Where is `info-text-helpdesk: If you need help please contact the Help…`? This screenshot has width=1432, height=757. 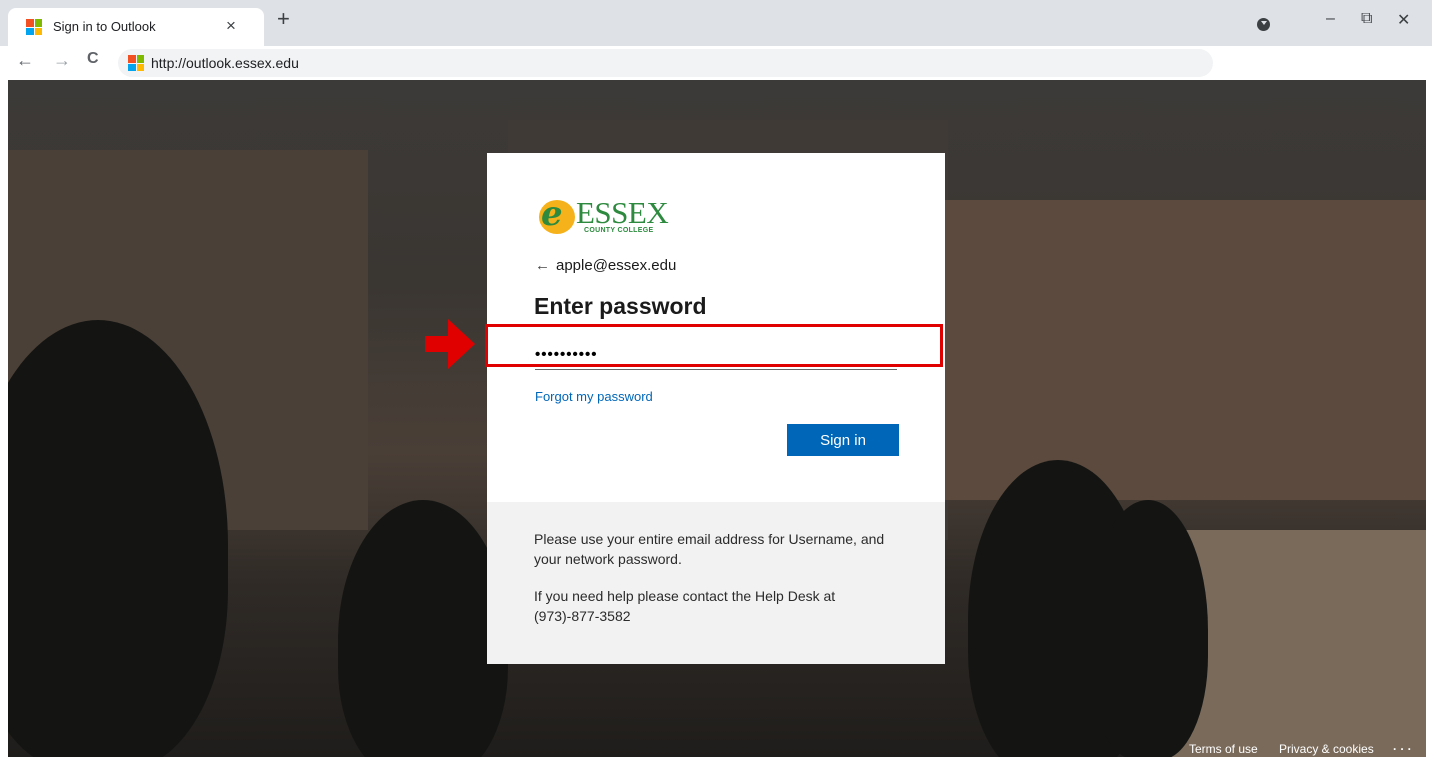 info-text-helpdesk: If you need help please contact the Help… is located at coordinates (685, 606).